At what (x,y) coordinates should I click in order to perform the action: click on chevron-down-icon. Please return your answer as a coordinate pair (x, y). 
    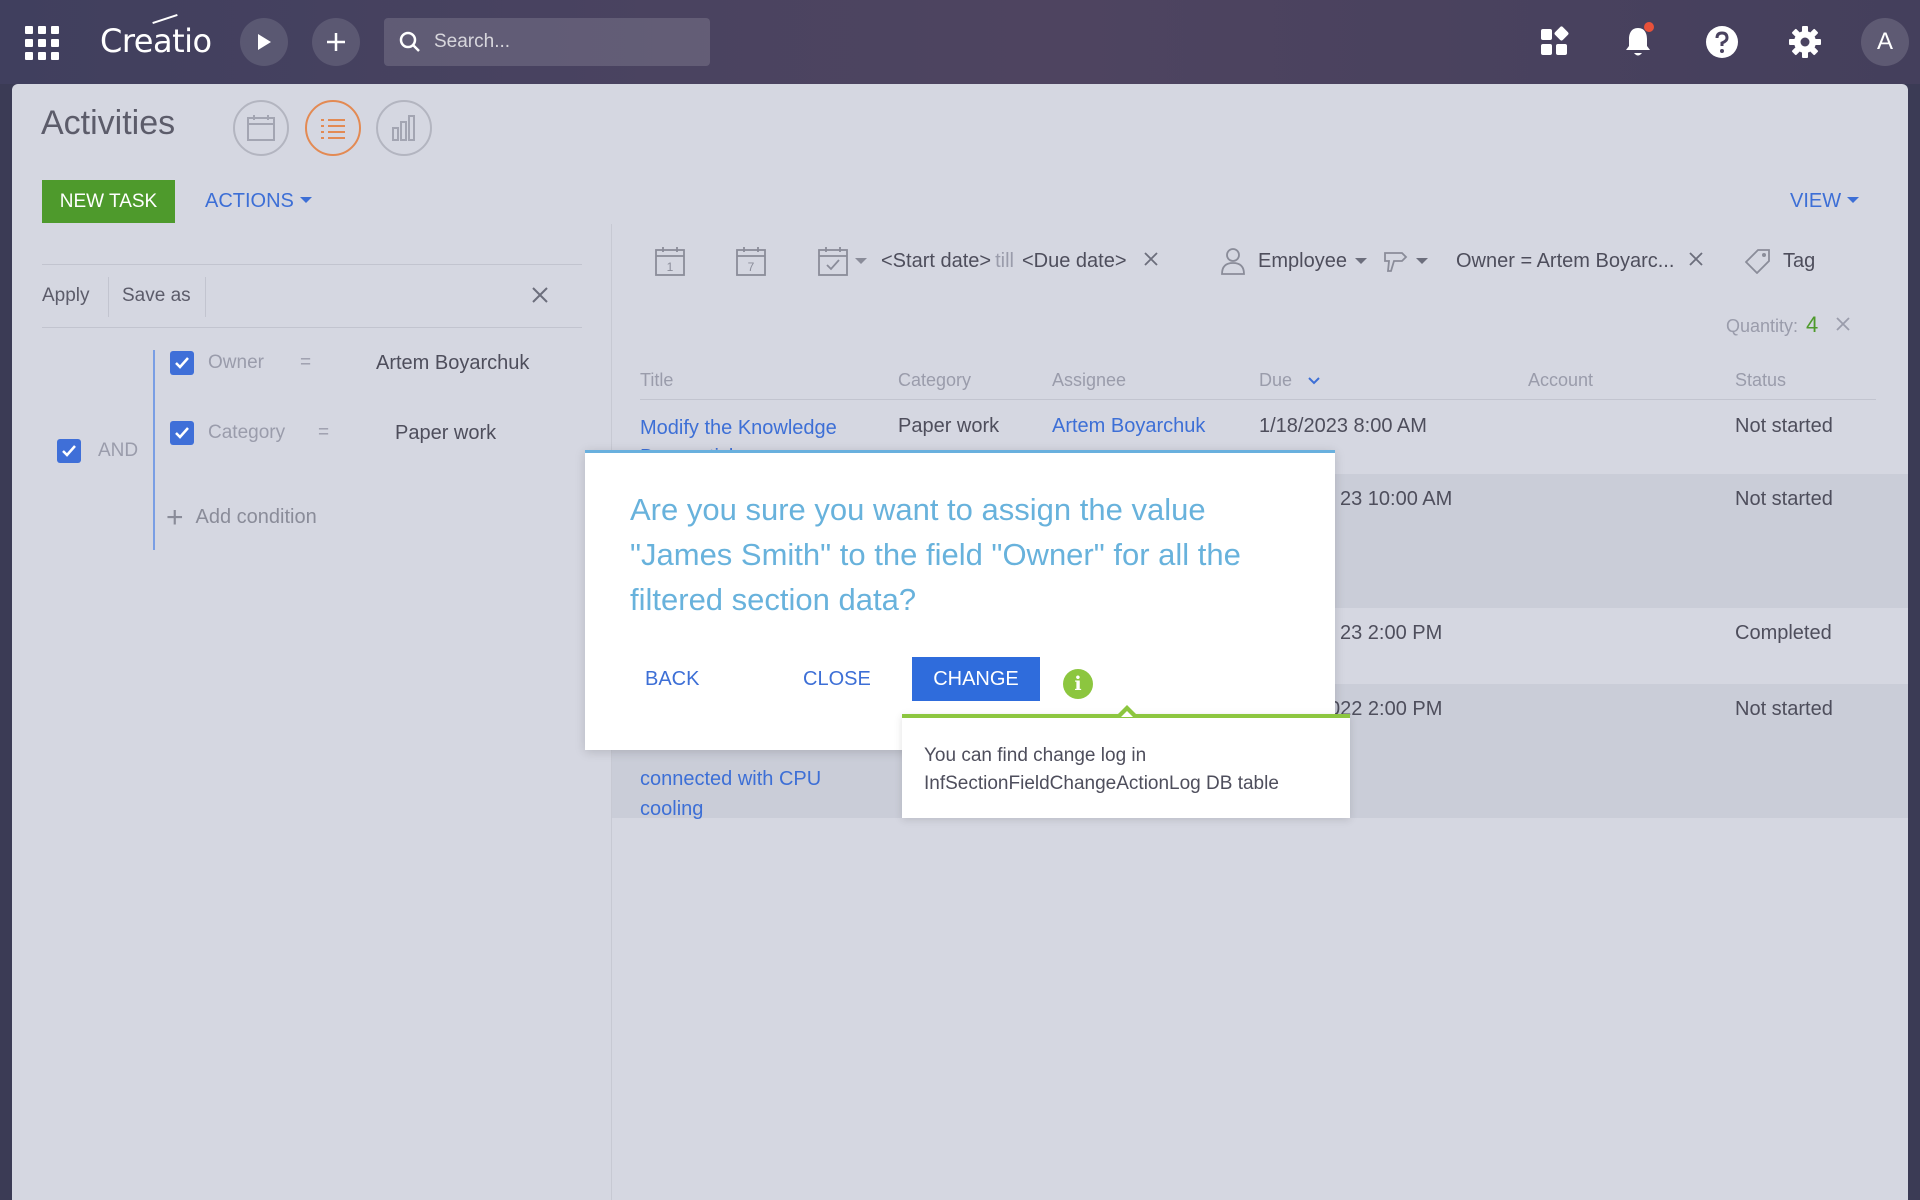
    Looking at the image, I should click on (305, 200).